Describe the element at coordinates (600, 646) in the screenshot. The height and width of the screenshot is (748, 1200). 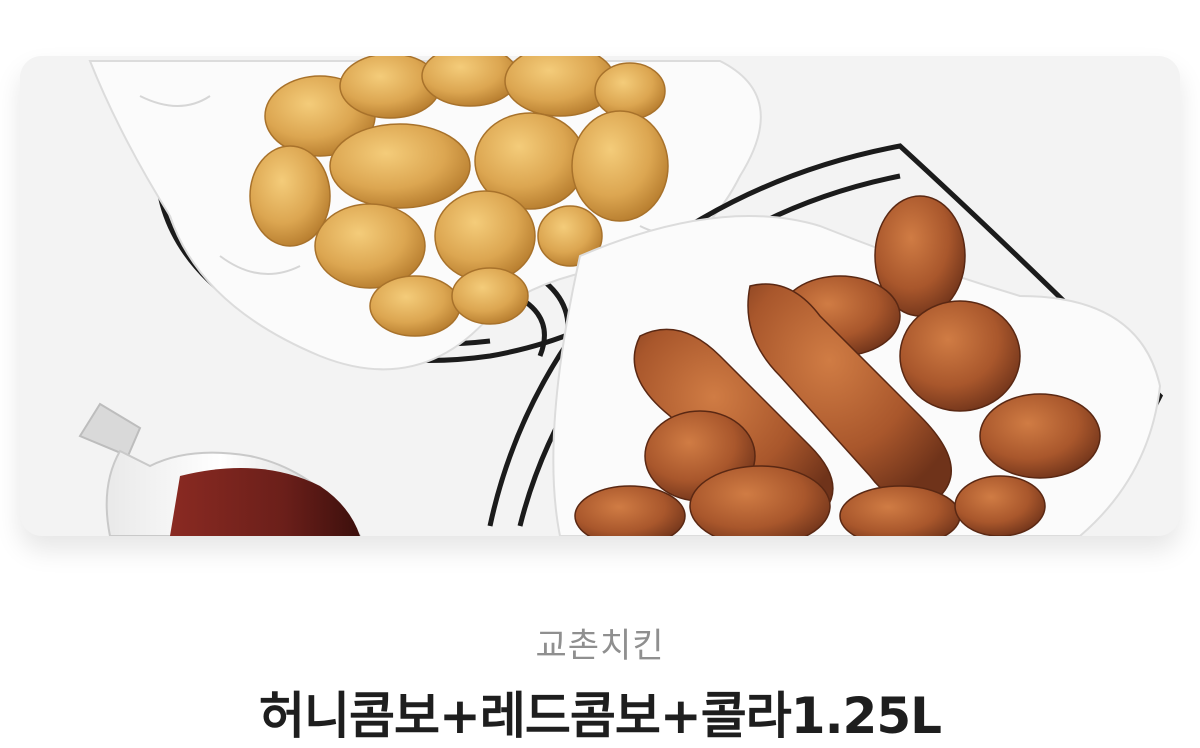
I see `brand-name: 교촌치킨` at that location.